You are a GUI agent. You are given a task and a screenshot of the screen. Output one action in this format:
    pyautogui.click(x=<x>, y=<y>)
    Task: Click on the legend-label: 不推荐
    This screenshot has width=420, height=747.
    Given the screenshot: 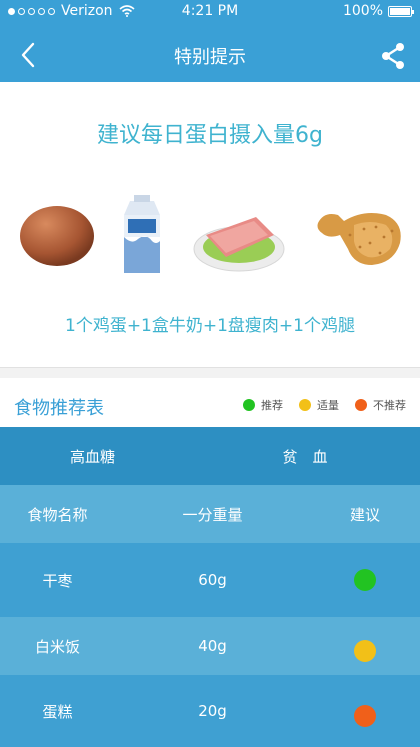 What is the action you would take?
    pyautogui.click(x=389, y=405)
    